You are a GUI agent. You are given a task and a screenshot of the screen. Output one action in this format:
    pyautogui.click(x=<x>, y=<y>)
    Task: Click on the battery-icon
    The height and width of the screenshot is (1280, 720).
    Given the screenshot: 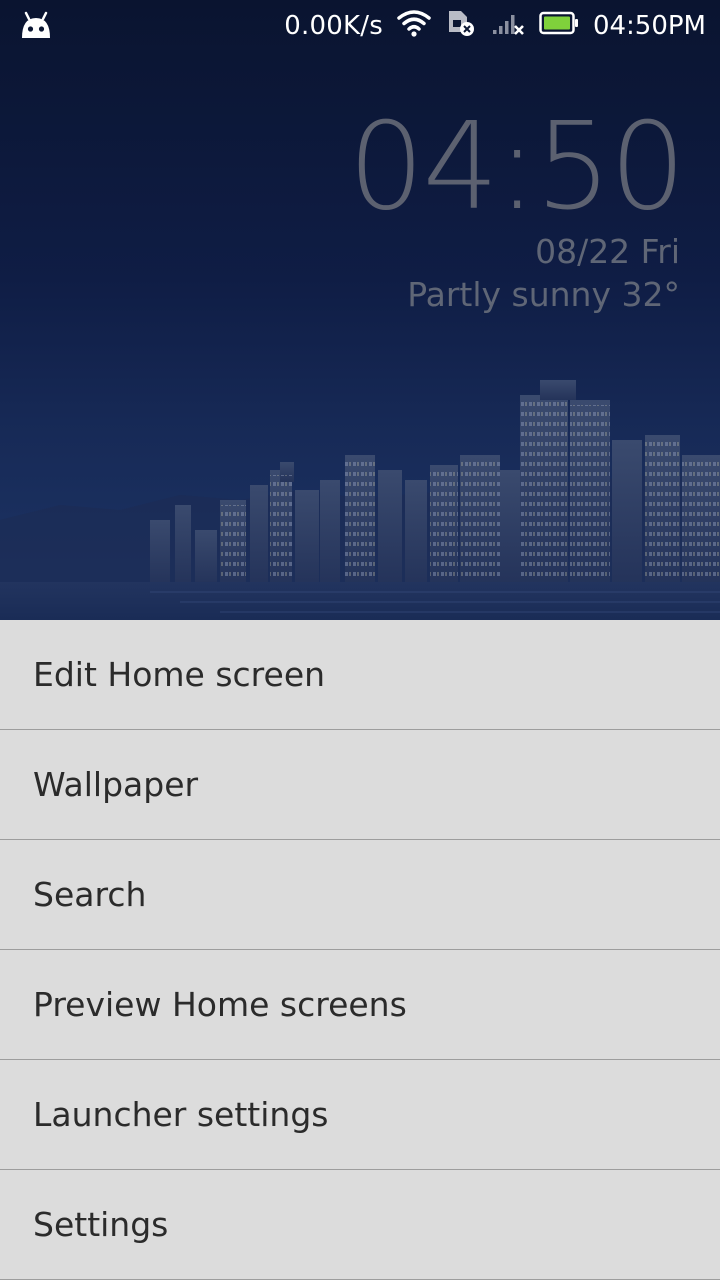 What is the action you would take?
    pyautogui.click(x=559, y=26)
    